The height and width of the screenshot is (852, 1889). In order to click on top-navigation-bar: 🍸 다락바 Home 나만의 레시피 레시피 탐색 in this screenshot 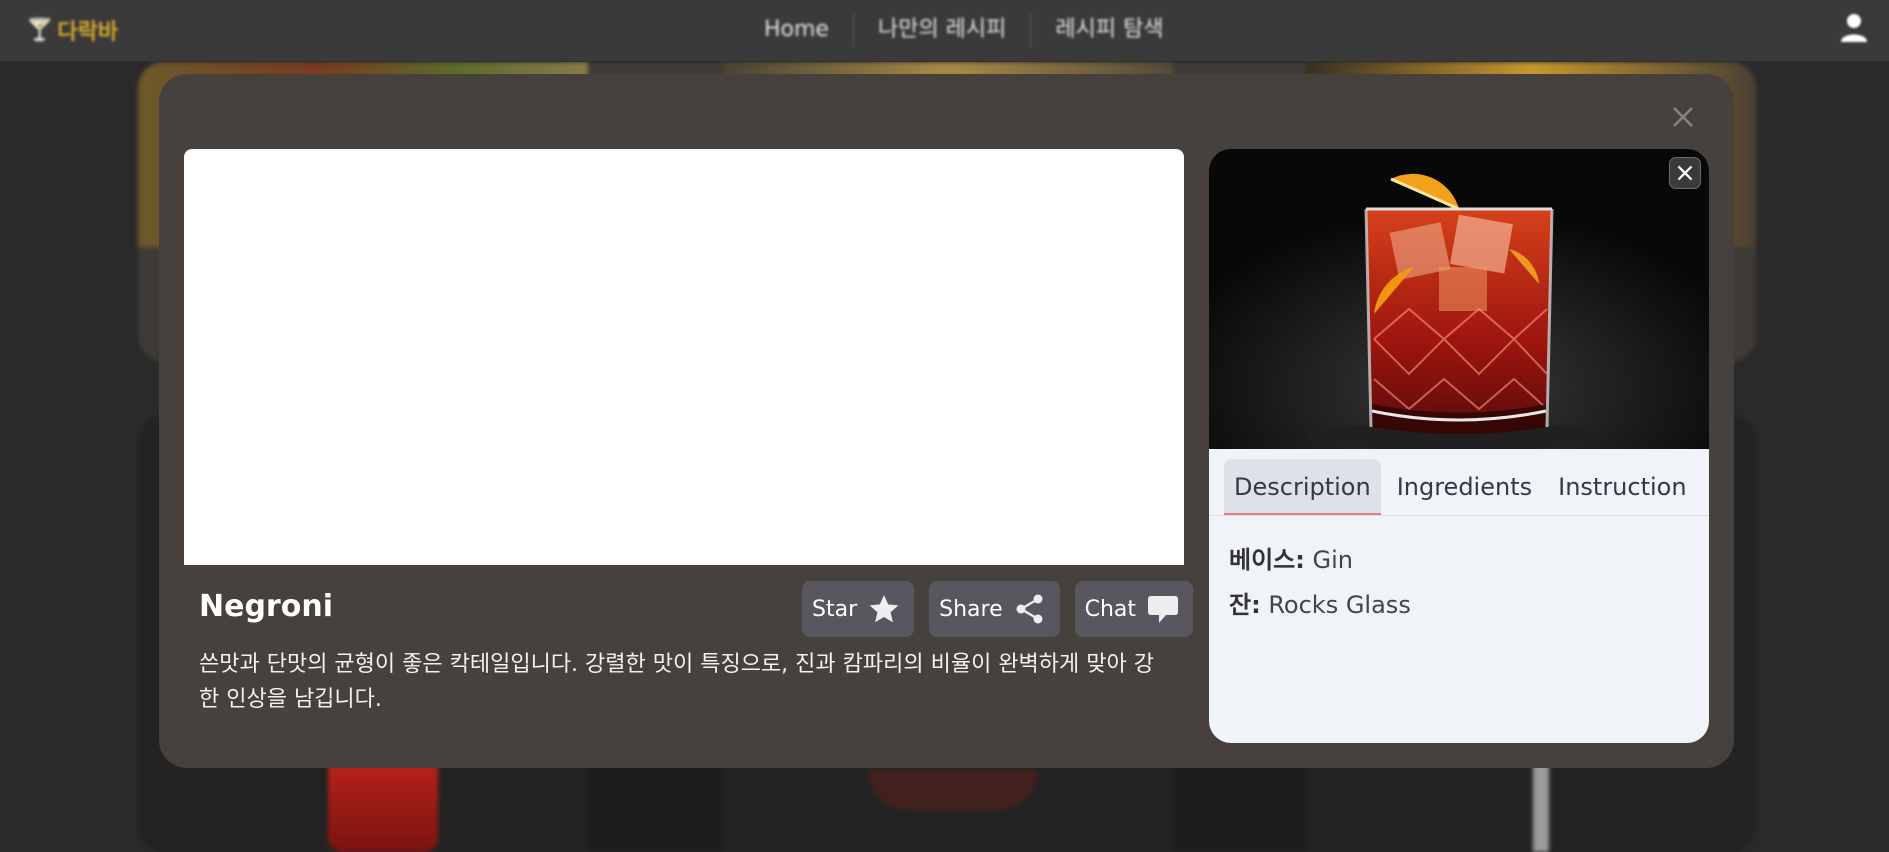, I will do `click(944, 31)`.